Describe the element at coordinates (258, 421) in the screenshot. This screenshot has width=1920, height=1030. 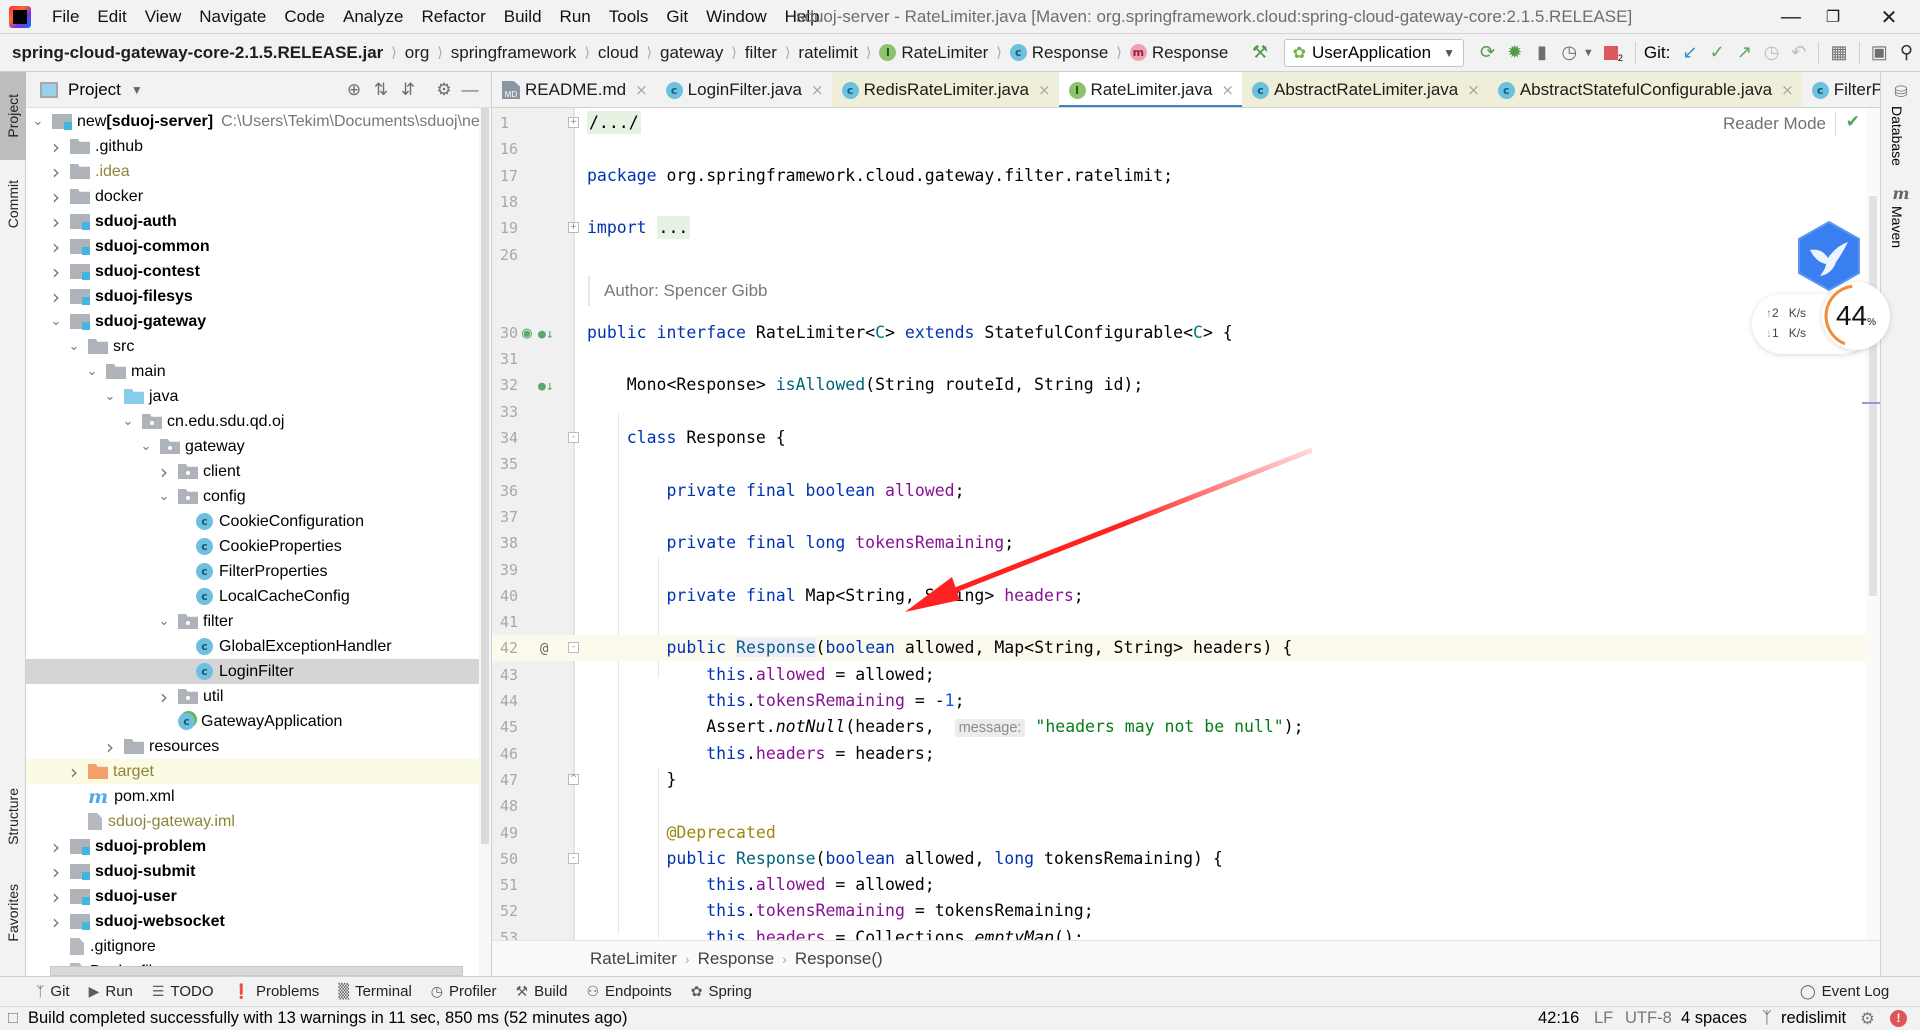
I see `tree-item: ⌄ cn.edu.sdu.qd.oj` at that location.